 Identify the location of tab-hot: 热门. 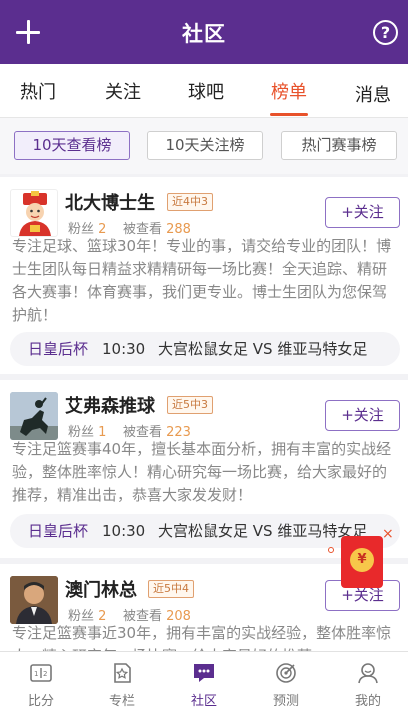
(39, 91).